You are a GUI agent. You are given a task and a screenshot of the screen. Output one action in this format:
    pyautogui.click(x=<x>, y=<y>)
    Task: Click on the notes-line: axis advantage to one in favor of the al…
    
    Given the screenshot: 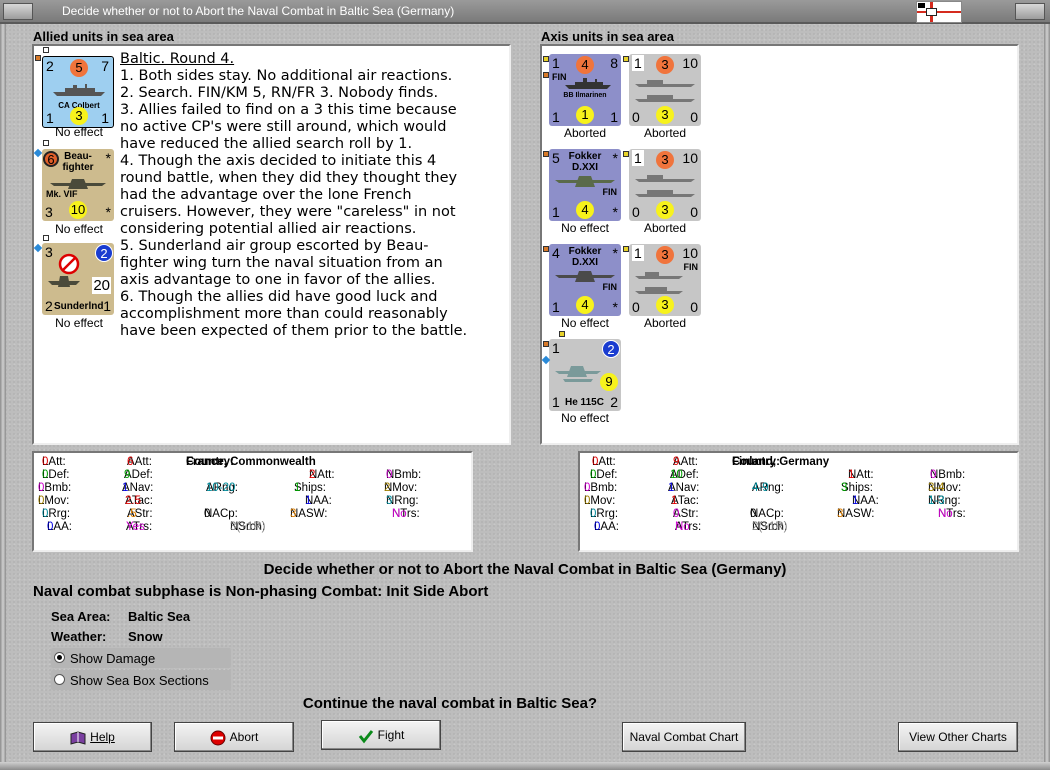 What is the action you would take?
    pyautogui.click(x=278, y=280)
    